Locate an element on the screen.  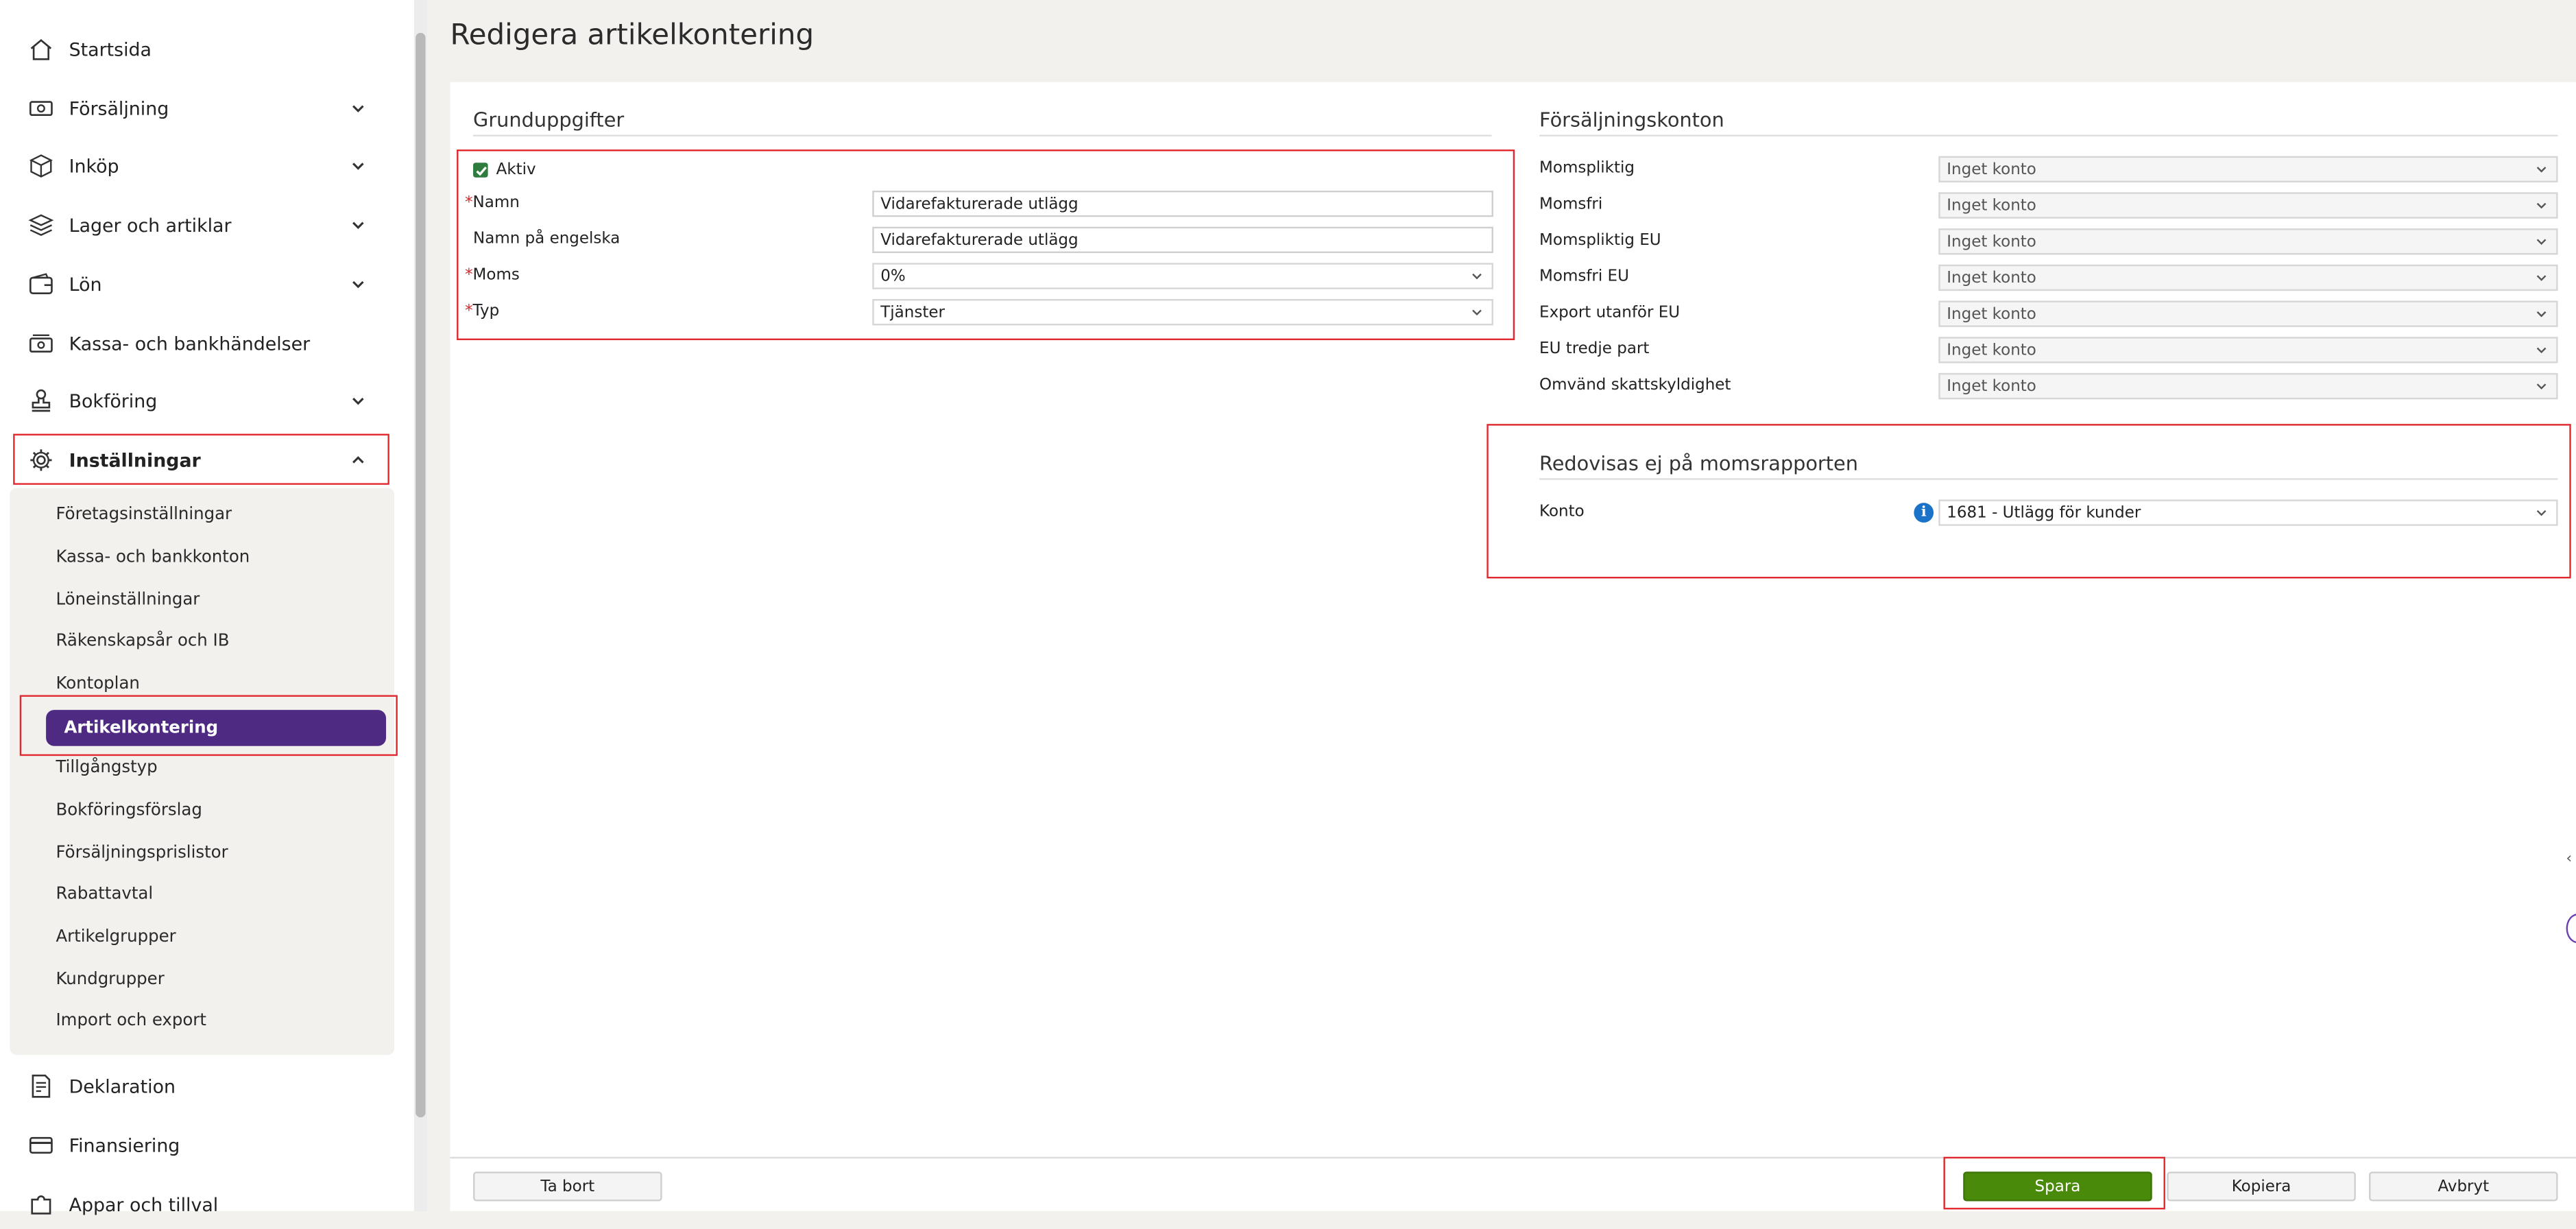
sidebar-item-lon: Lön is located at coordinates (200, 284).